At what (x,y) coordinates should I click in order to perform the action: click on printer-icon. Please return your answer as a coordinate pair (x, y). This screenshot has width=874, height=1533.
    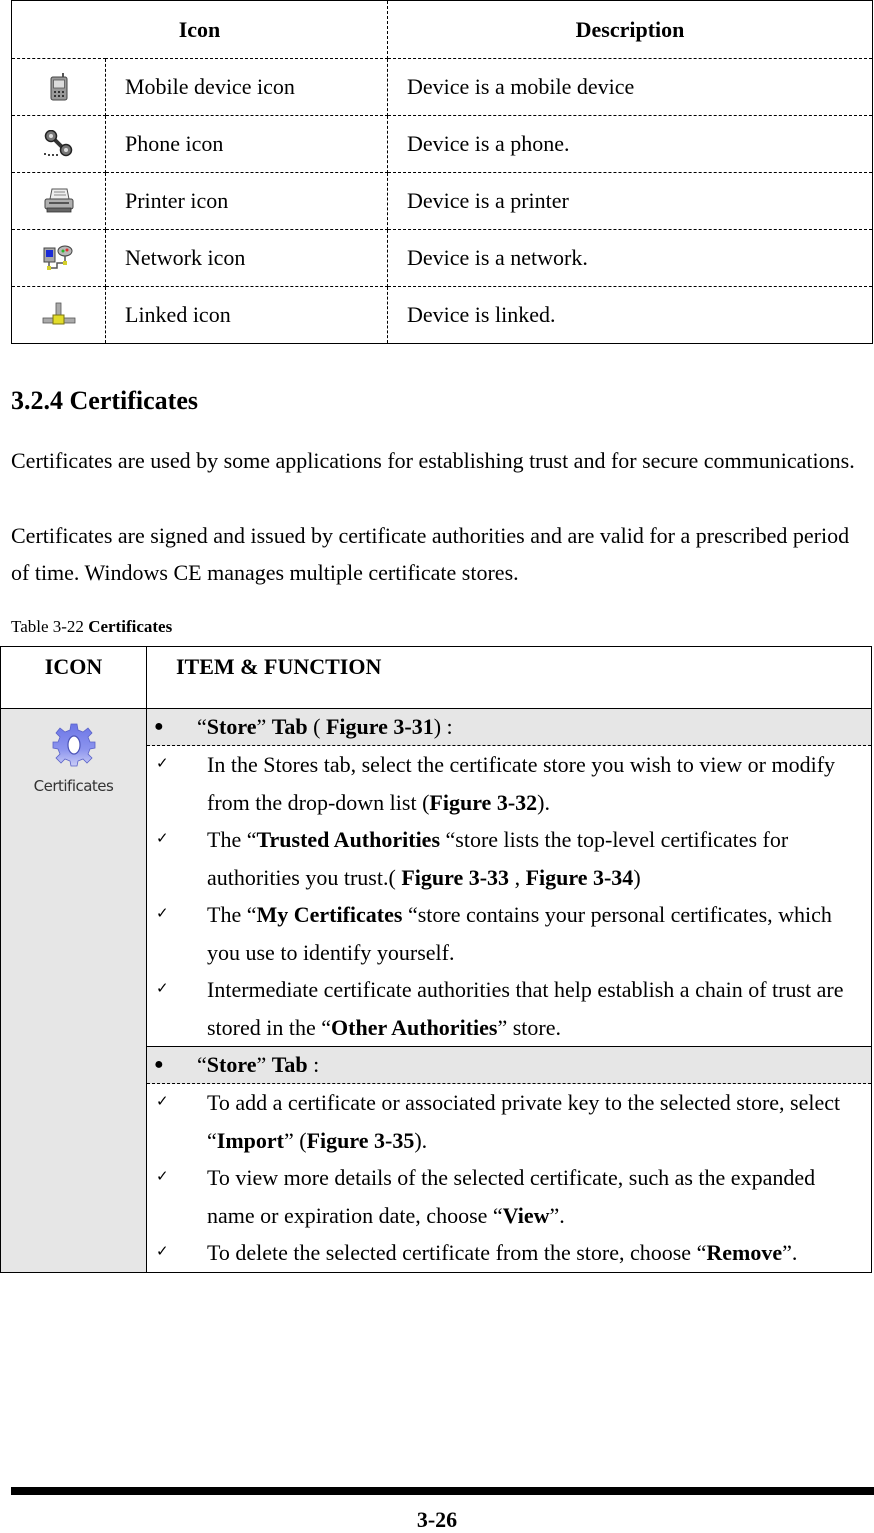
    Looking at the image, I should click on (58, 200).